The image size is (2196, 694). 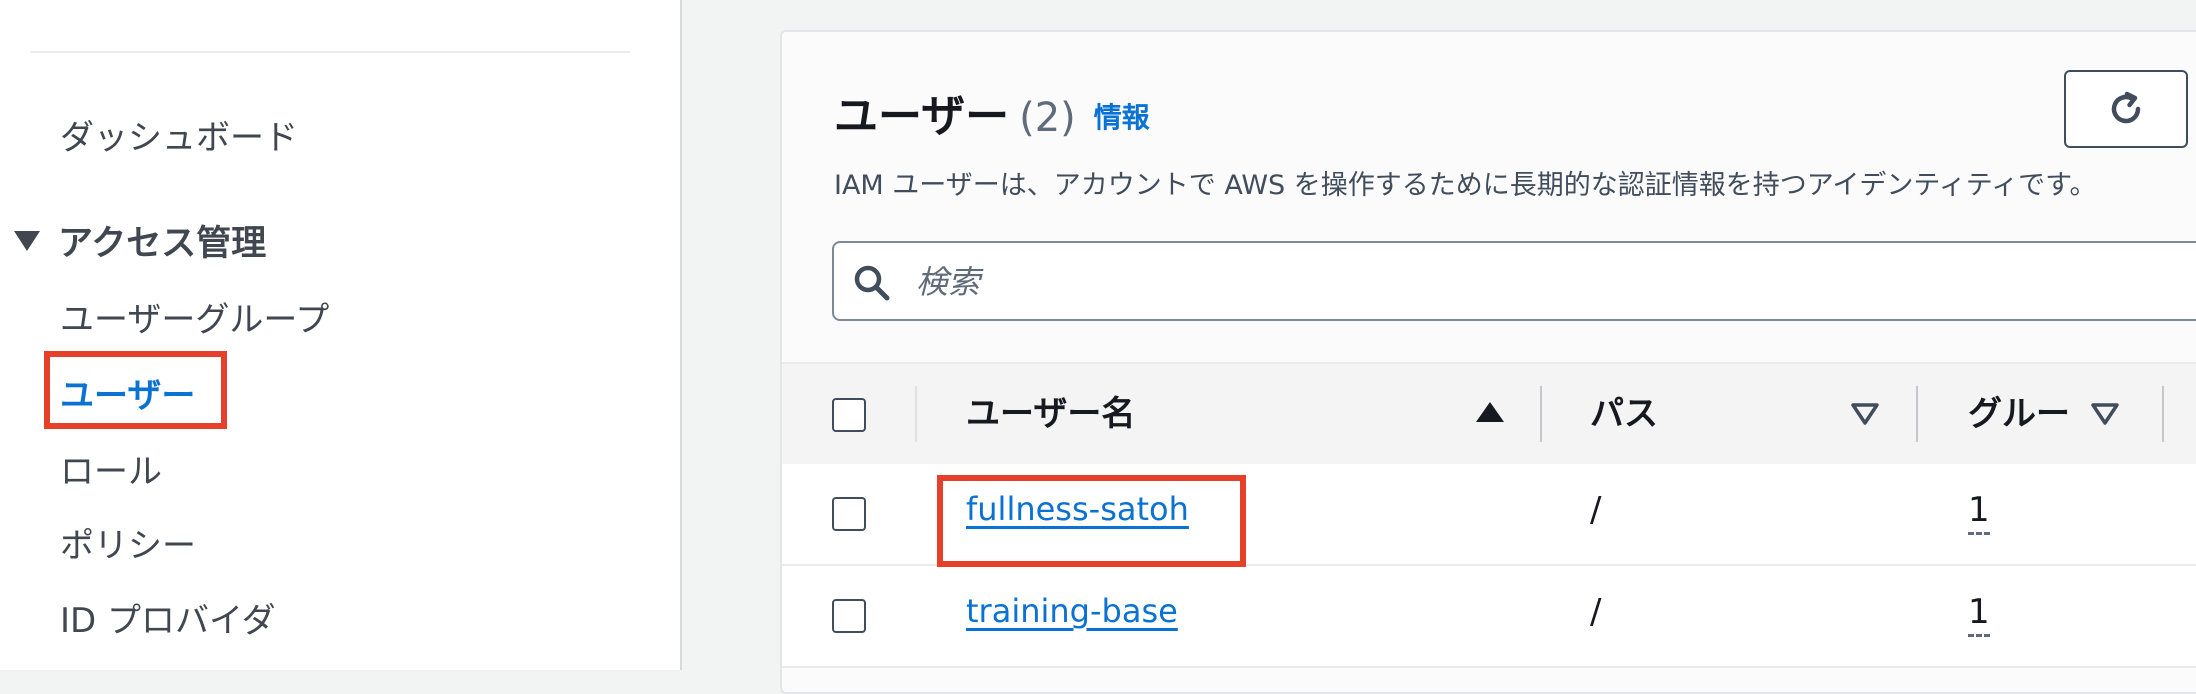 I want to click on refresh-icon, so click(x=2126, y=107).